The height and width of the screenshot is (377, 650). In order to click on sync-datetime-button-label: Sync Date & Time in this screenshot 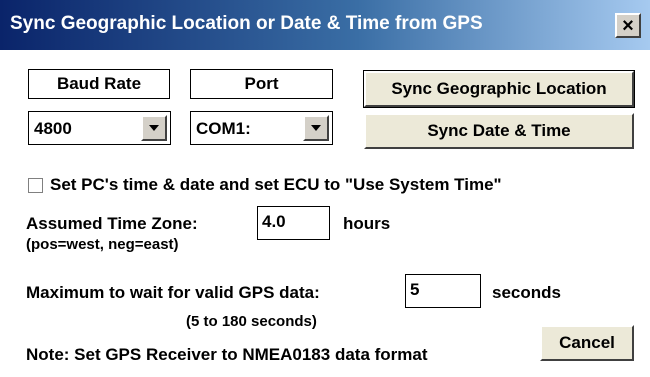, I will do `click(499, 130)`.